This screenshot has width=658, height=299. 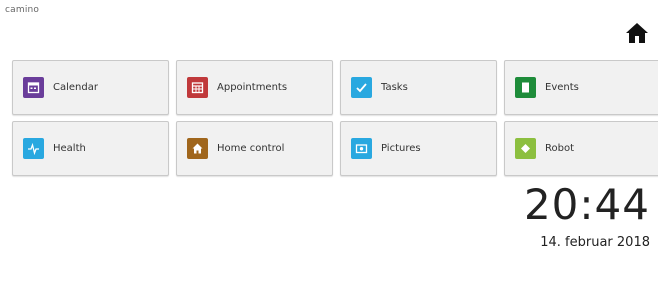 I want to click on tile-events: Events, so click(x=581, y=87).